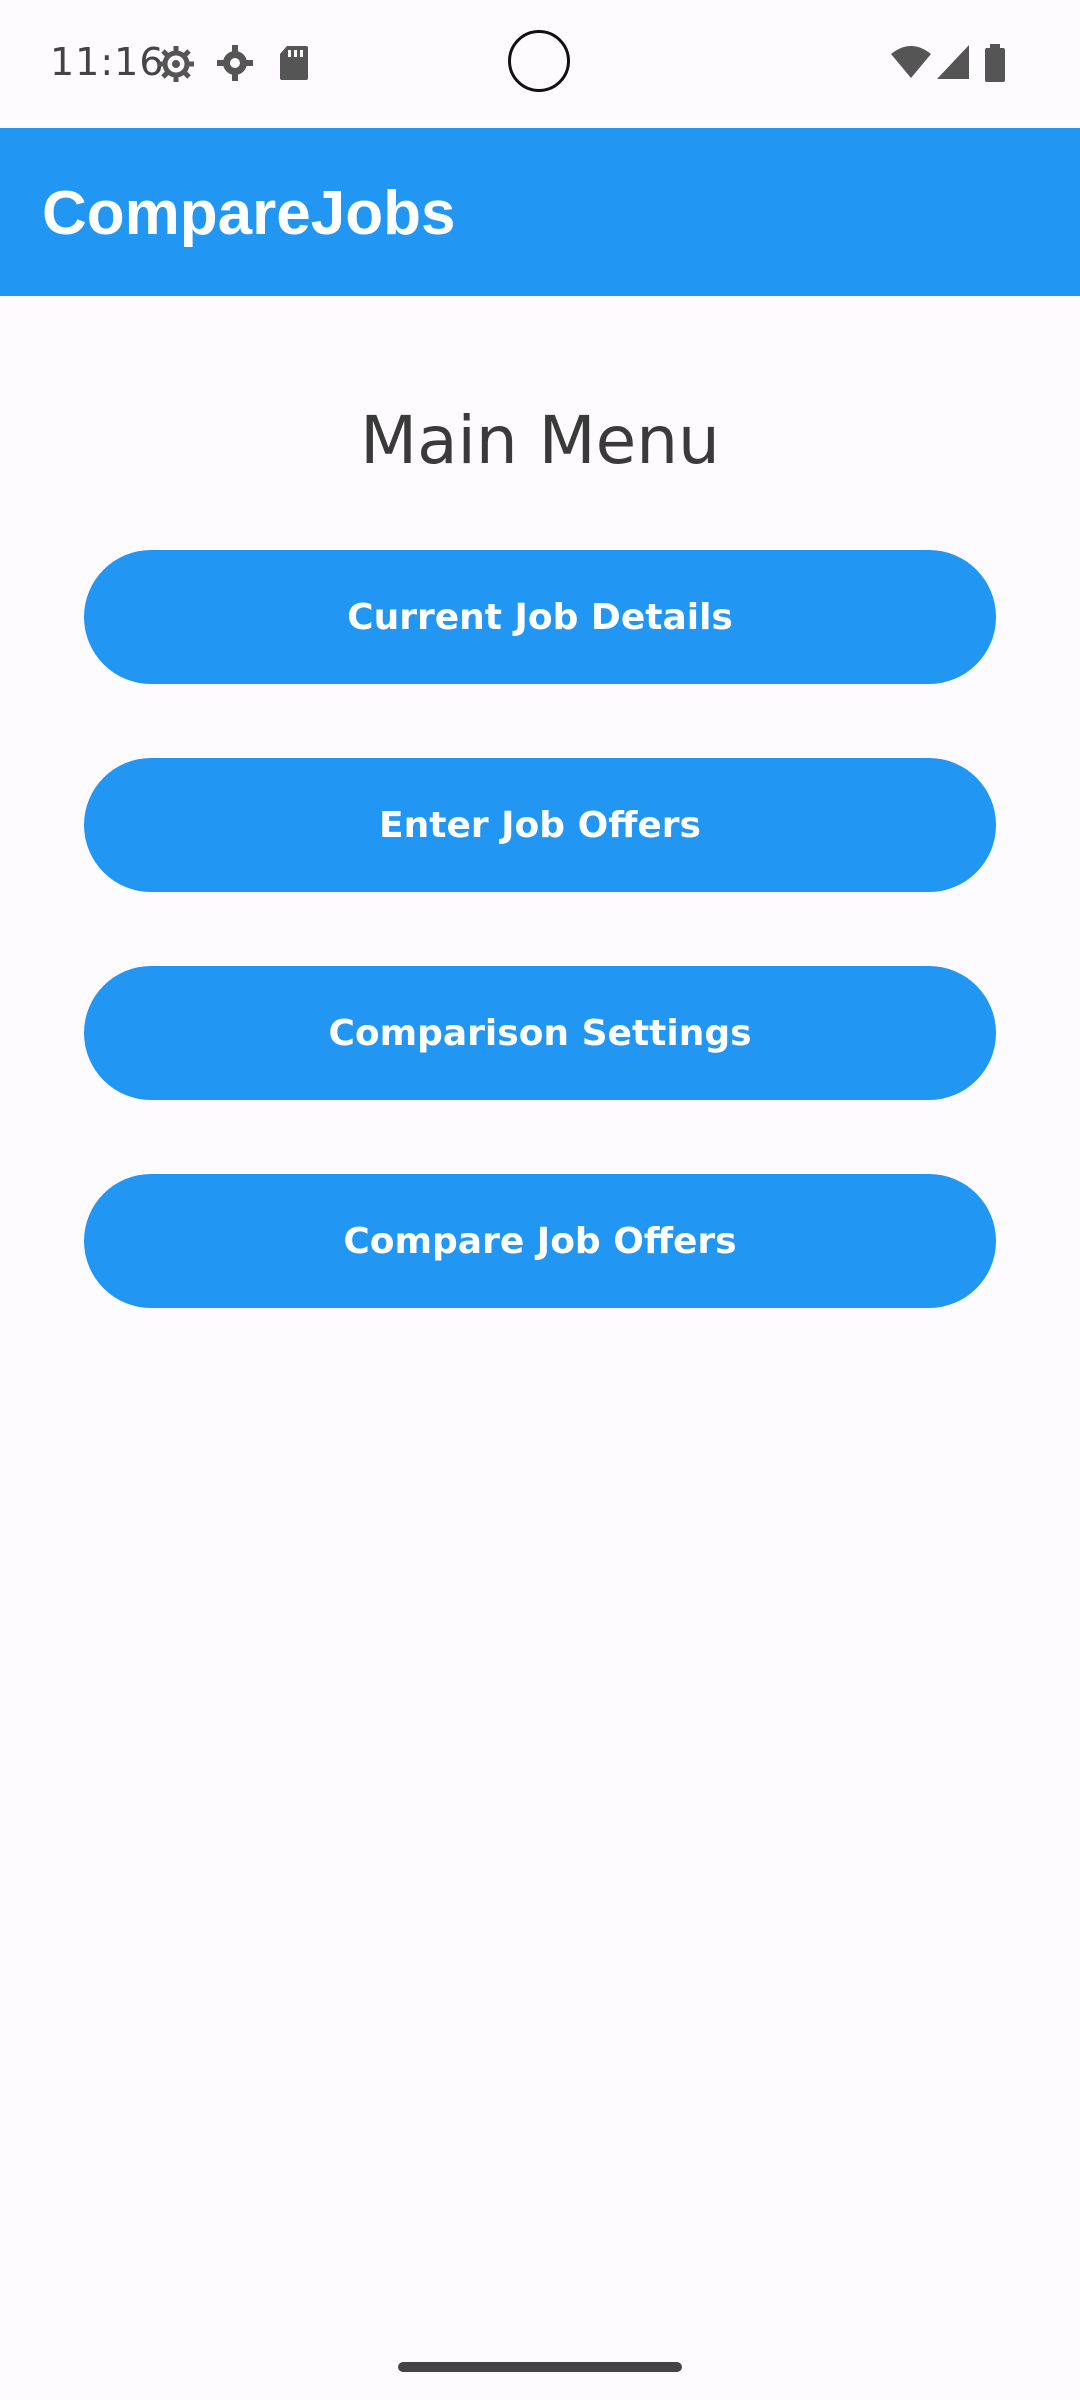  What do you see at coordinates (540, 212) in the screenshot?
I see `app-bar: CompareJobs` at bounding box center [540, 212].